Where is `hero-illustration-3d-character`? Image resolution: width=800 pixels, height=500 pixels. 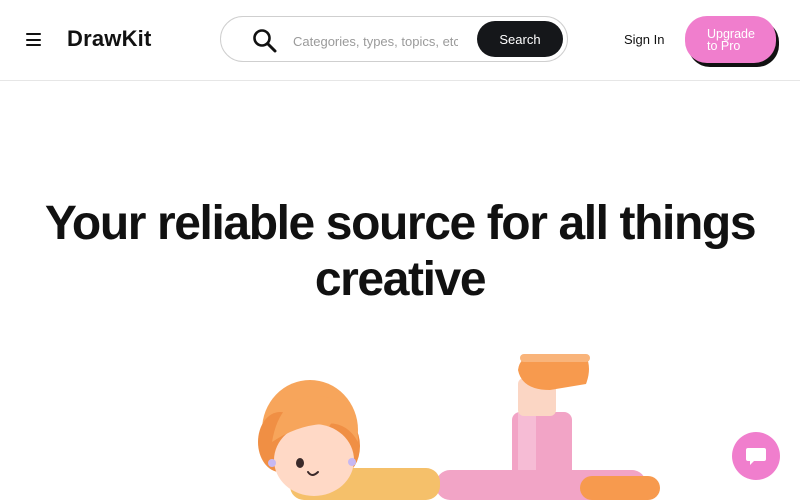 hero-illustration-3d-character is located at coordinates (459, 427).